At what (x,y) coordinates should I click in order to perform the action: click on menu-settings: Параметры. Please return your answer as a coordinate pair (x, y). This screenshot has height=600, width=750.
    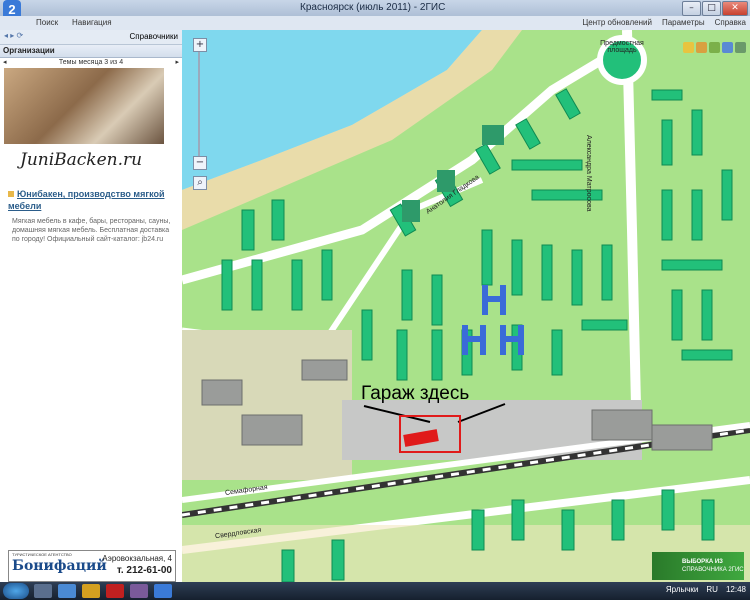
    Looking at the image, I should click on (683, 22).